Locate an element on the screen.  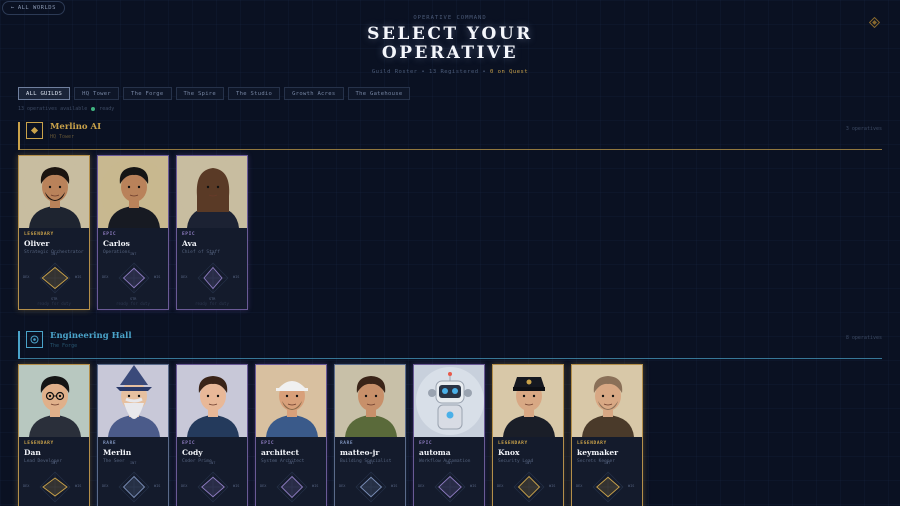
roster-stats-text: Guild Roster • 13 Registered • is located at coordinates (431, 72).